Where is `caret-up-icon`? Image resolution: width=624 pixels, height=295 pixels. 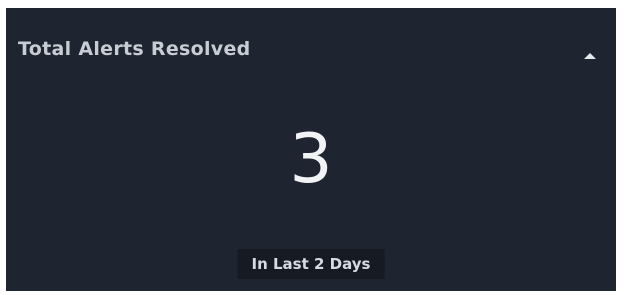 caret-up-icon is located at coordinates (590, 56).